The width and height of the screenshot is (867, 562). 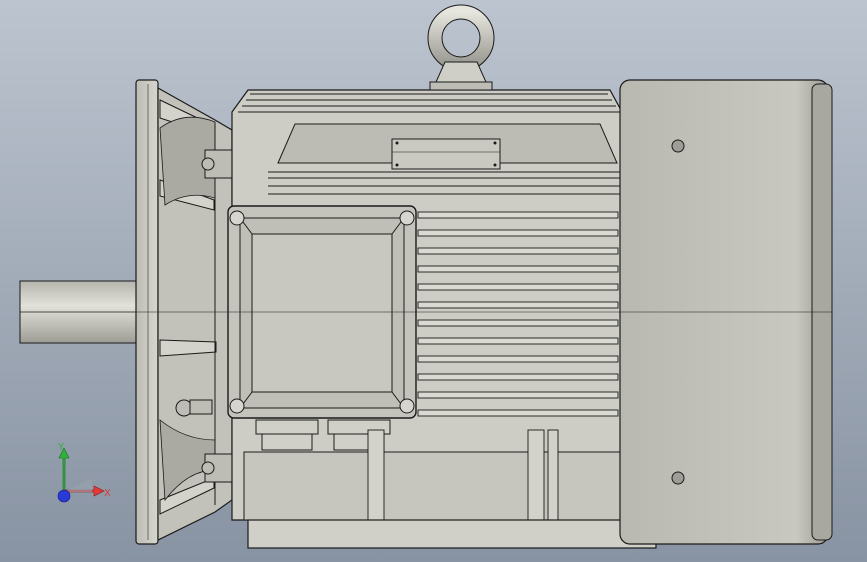 I want to click on triad-y-axis, so click(x=64, y=469).